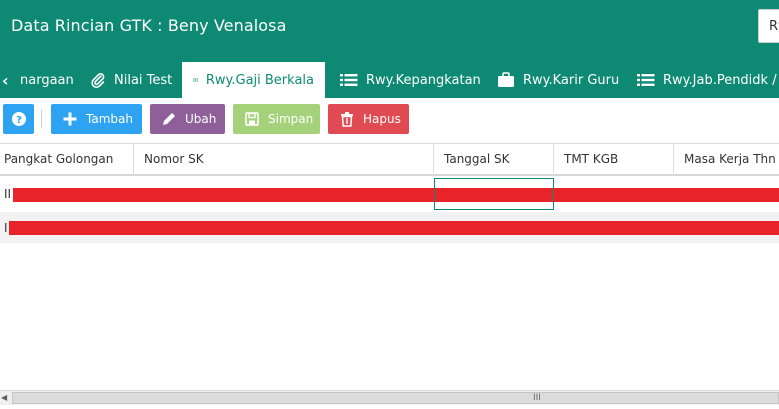  I want to click on add-button: Tambah, so click(96, 119).